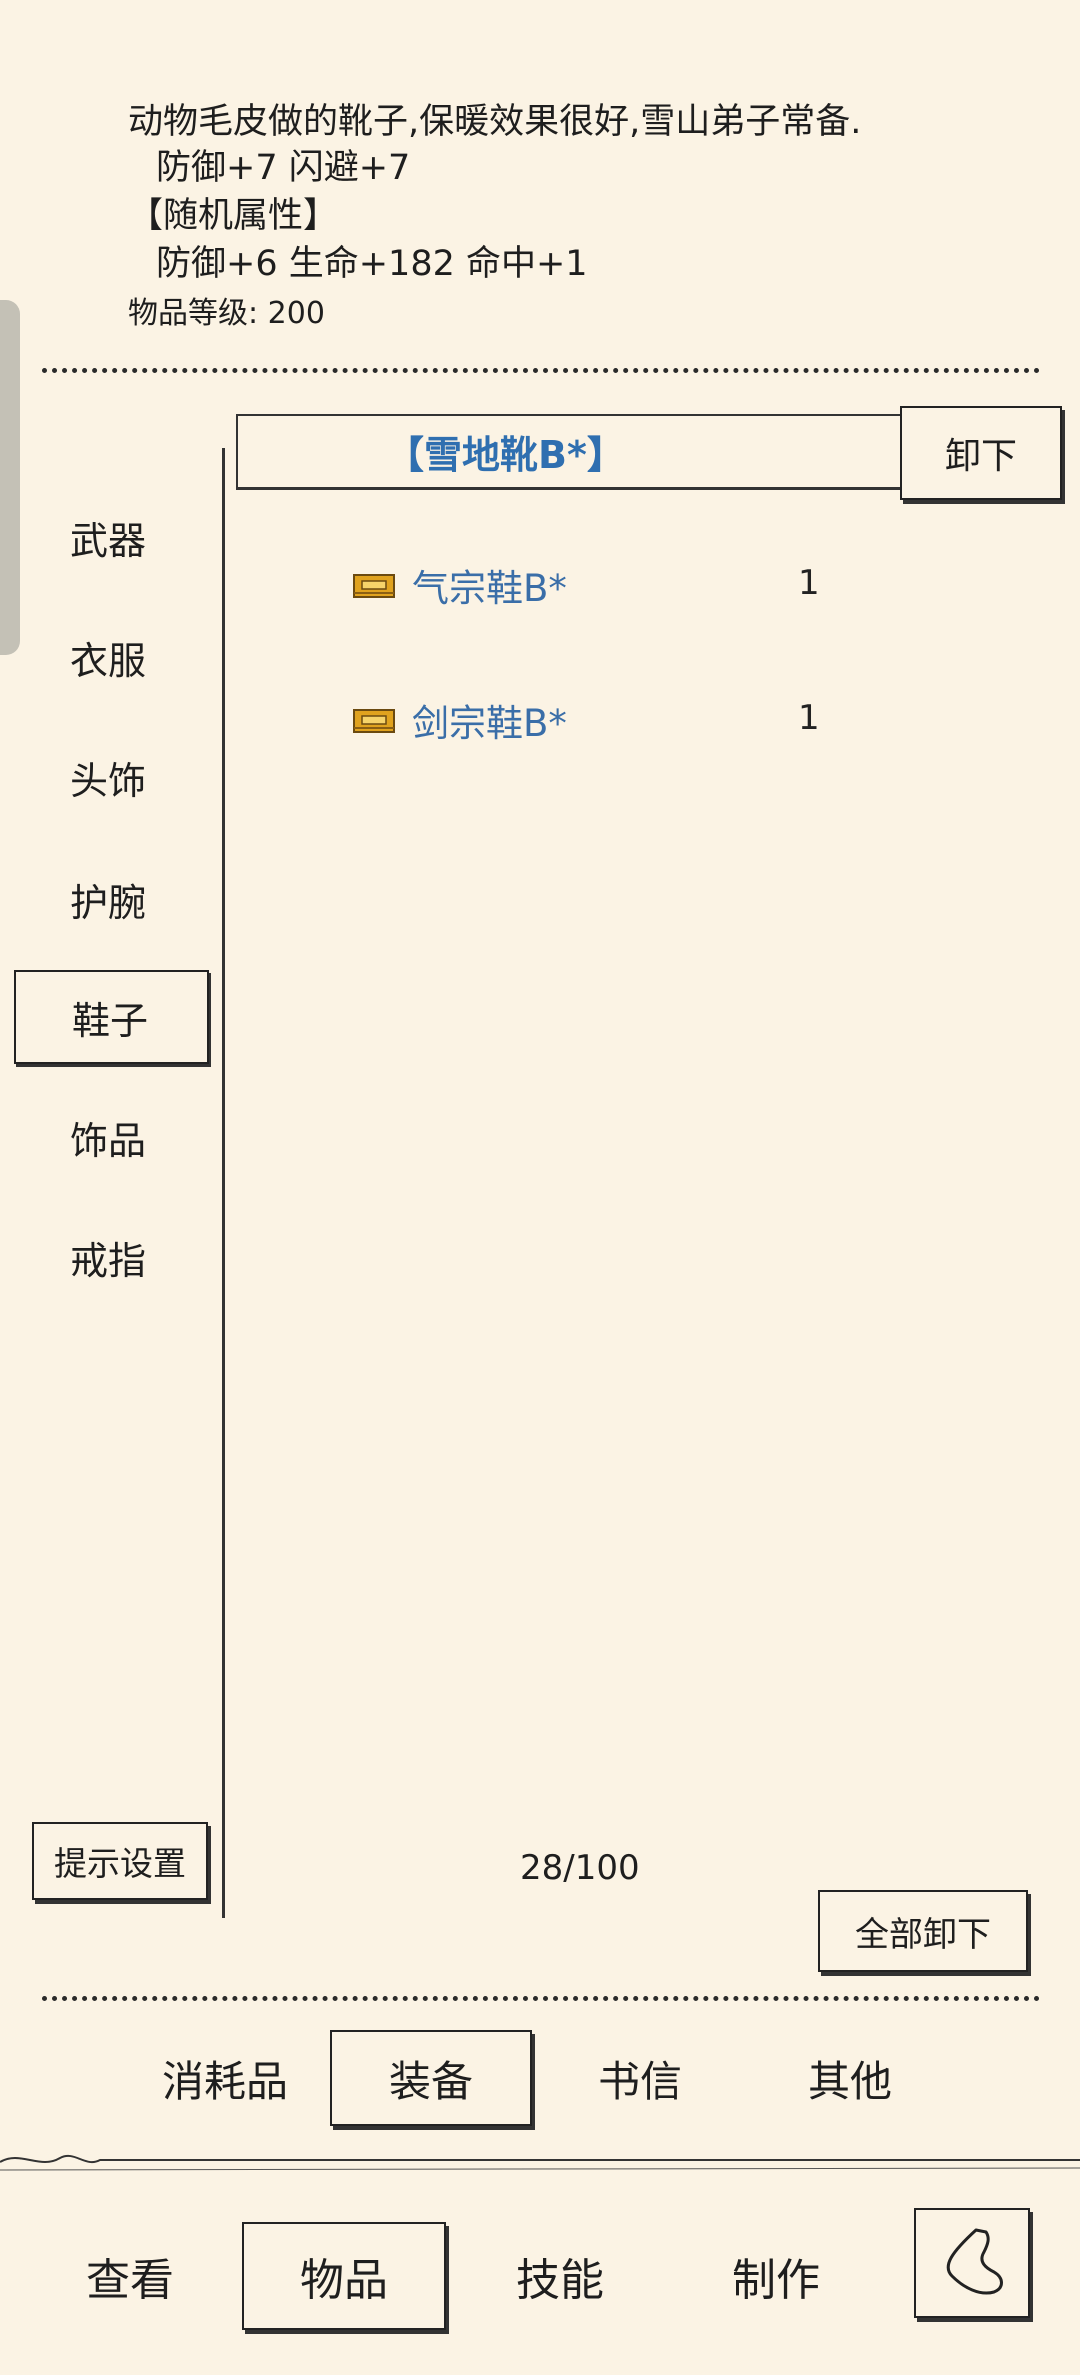 The height and width of the screenshot is (2375, 1080). I want to click on tab-consumables: 消耗品, so click(225, 2078).